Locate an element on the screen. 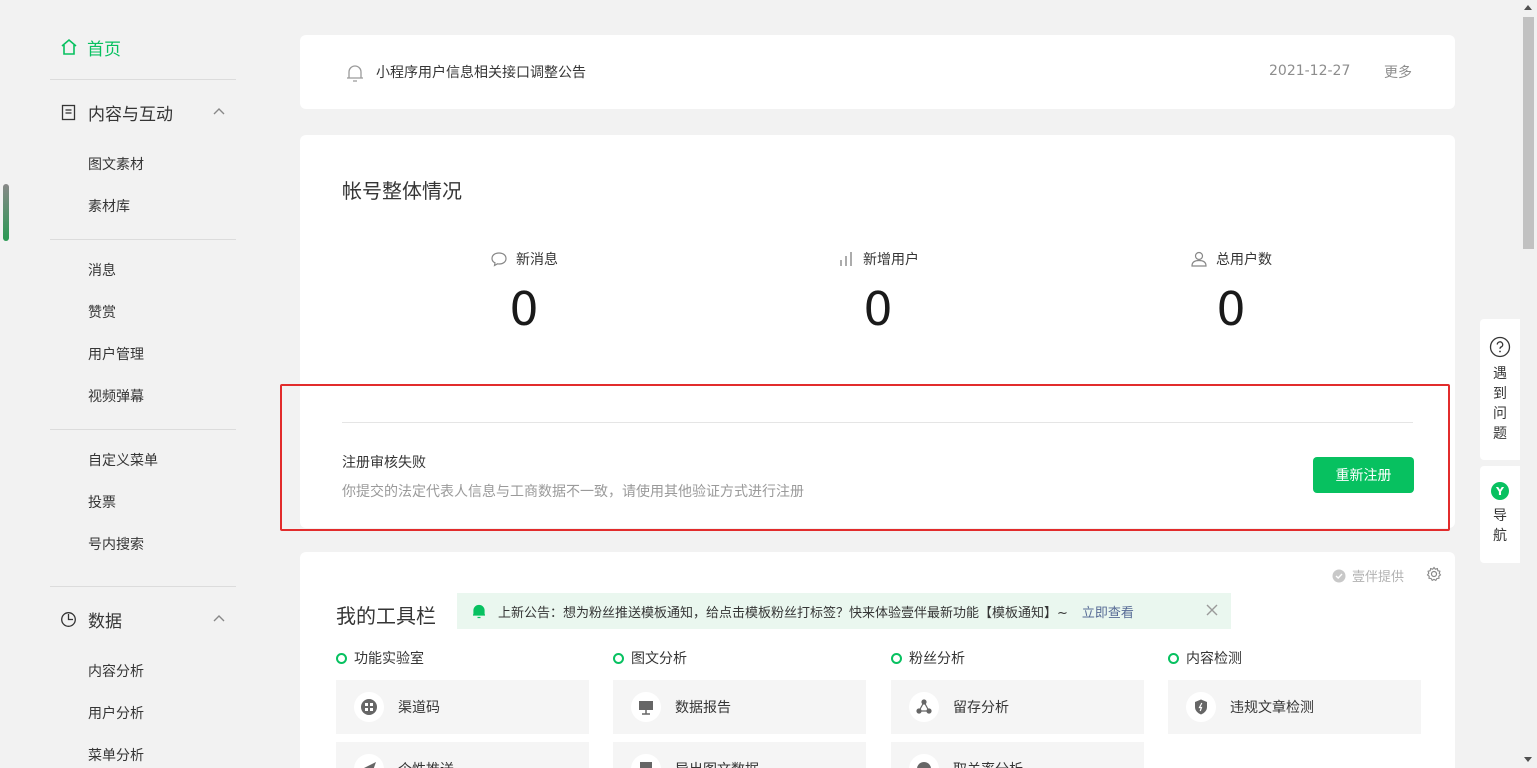 The width and height of the screenshot is (1537, 768). stat-new-users: 新增用户 0 is located at coordinates (878, 293).